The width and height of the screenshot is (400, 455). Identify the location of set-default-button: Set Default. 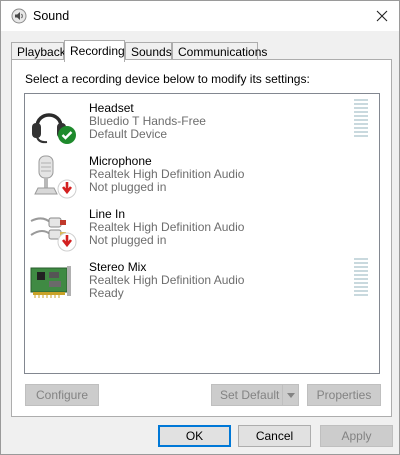
(255, 395).